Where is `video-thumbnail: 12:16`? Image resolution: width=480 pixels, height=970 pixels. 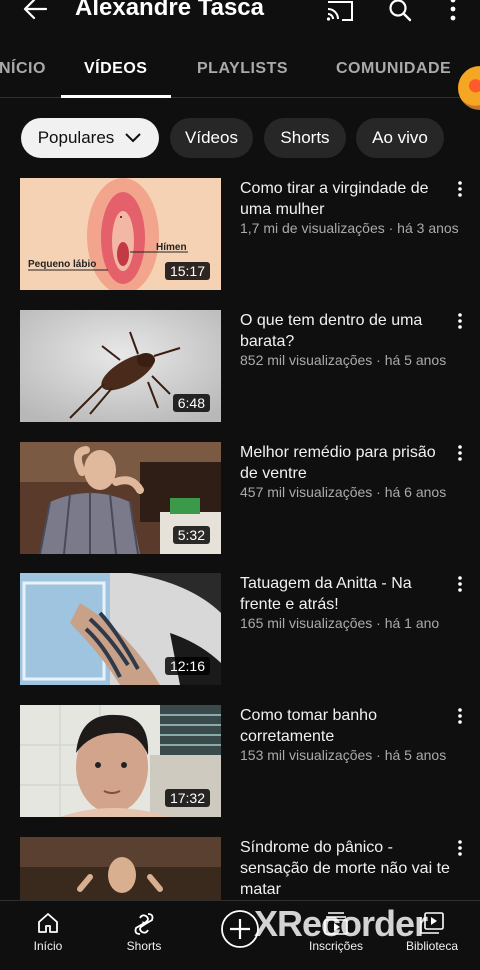
video-thumbnail: 12:16 is located at coordinates (120, 629).